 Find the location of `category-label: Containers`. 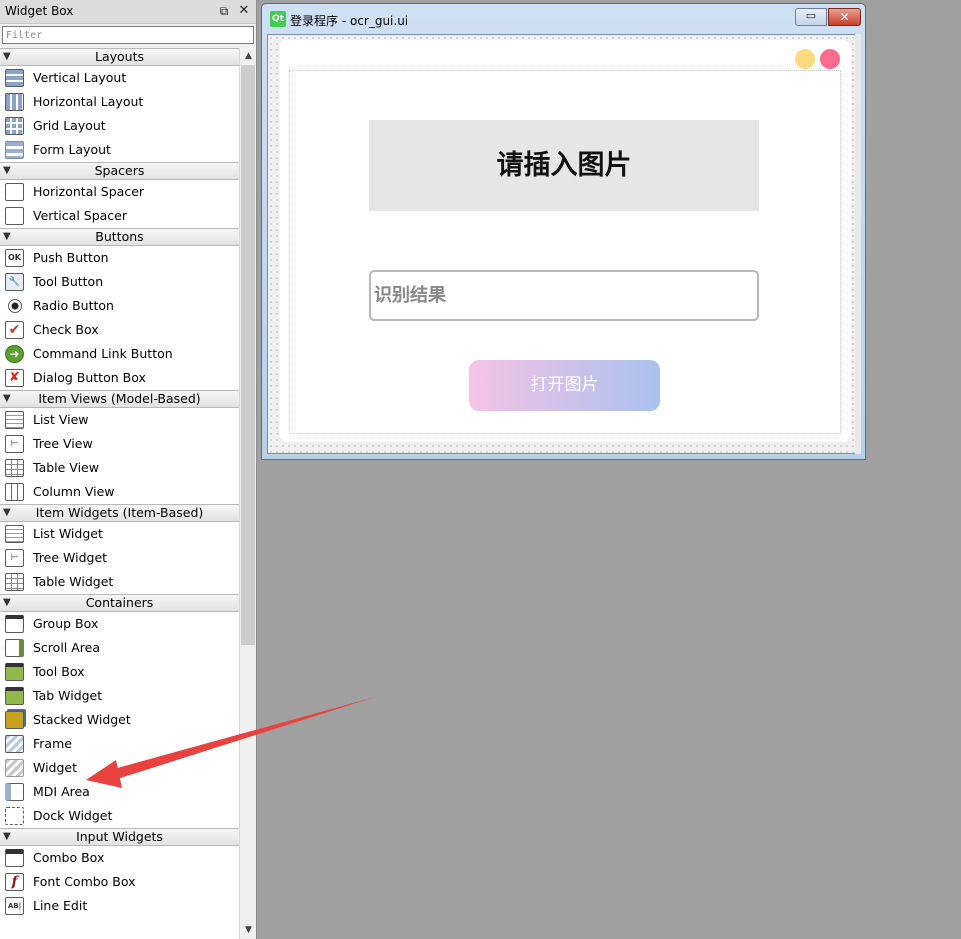

category-label: Containers is located at coordinates (119, 602).